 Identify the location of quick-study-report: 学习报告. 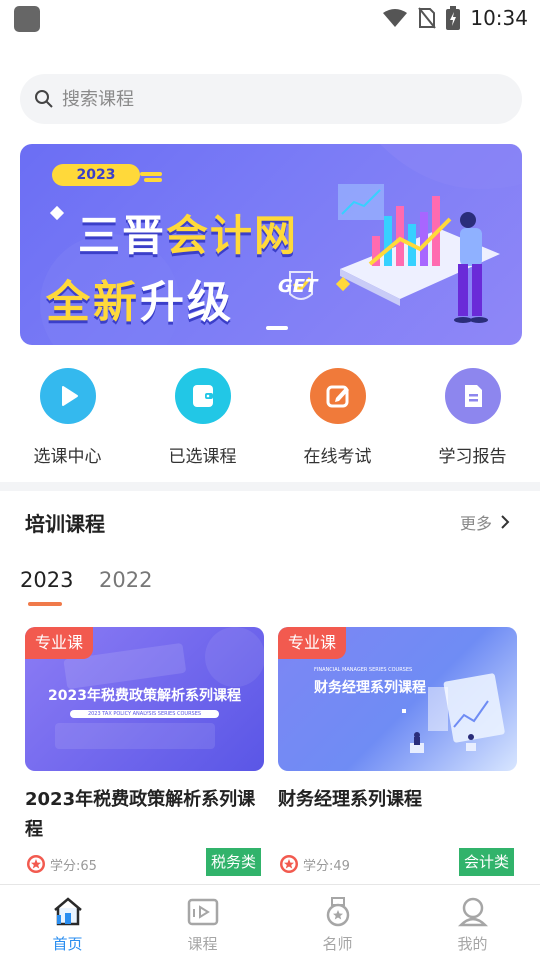
(472, 417).